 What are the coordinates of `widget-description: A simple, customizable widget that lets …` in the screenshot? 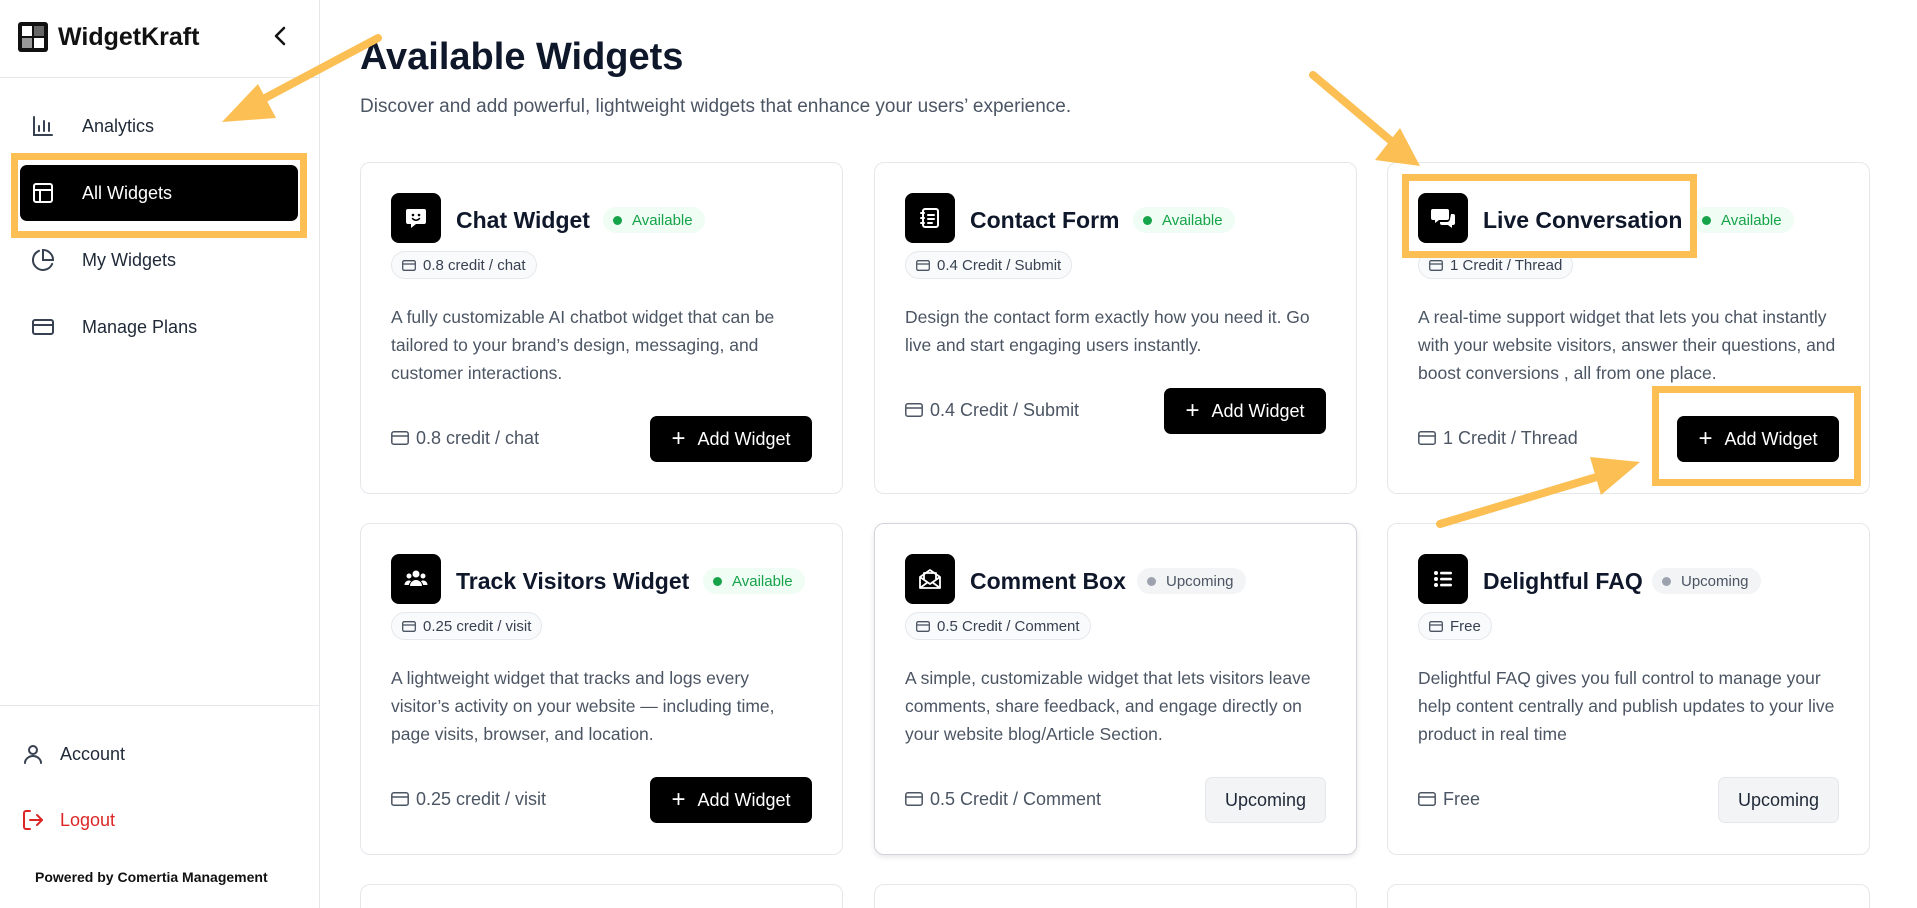 It's located at (1108, 706).